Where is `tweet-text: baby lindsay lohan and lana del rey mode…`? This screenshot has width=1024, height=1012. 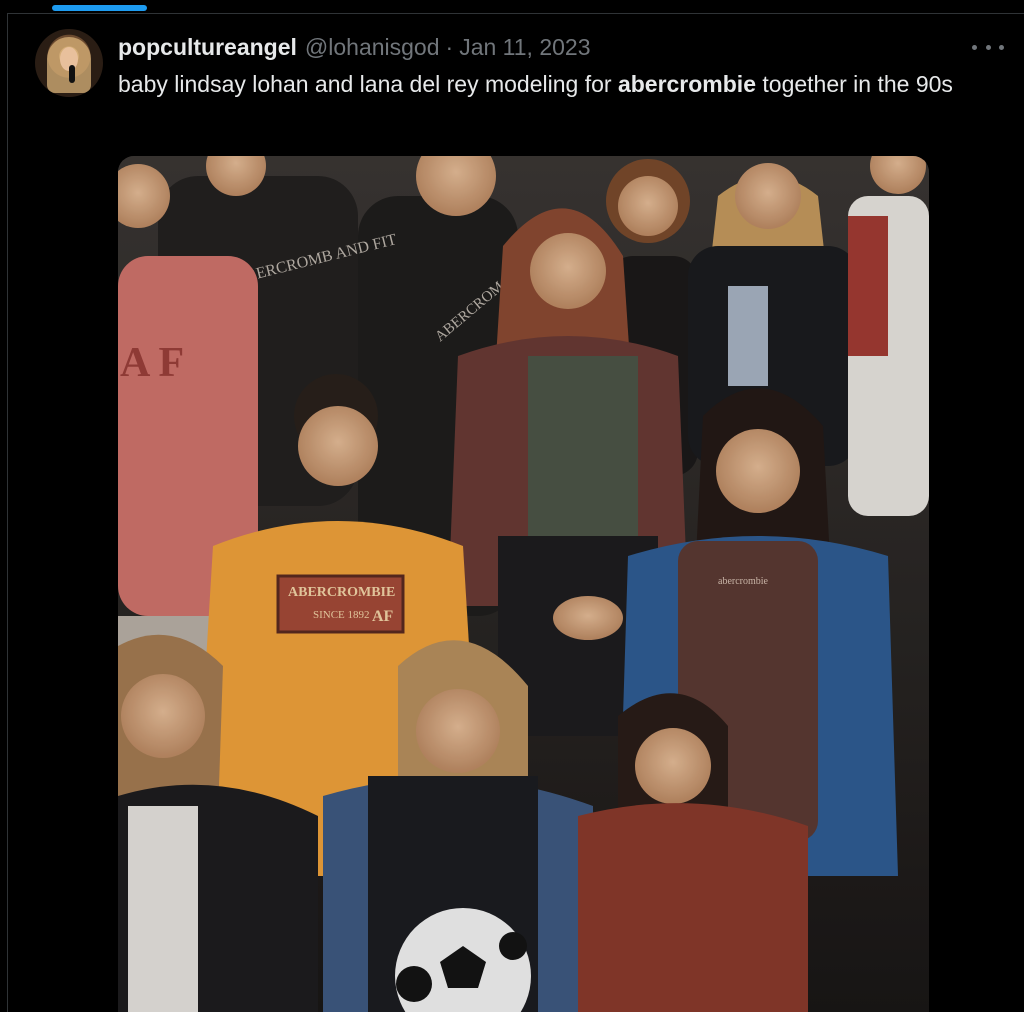
tweet-text: baby lindsay lohan and lana del rey mode… is located at coordinates (558, 84).